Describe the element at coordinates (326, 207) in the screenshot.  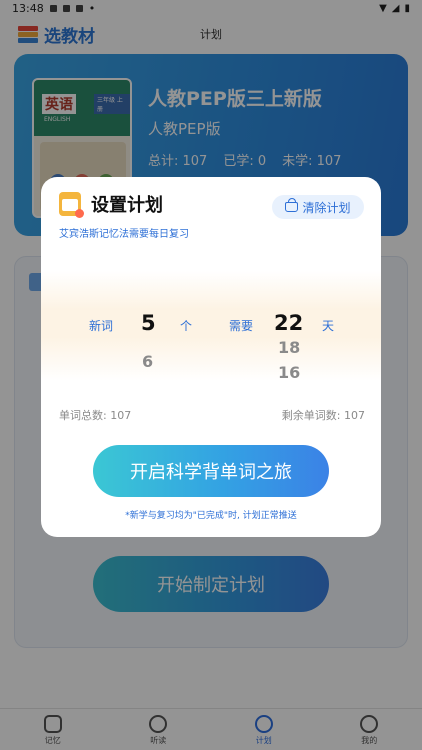
I see `clear-plan-label: 清除计划` at that location.